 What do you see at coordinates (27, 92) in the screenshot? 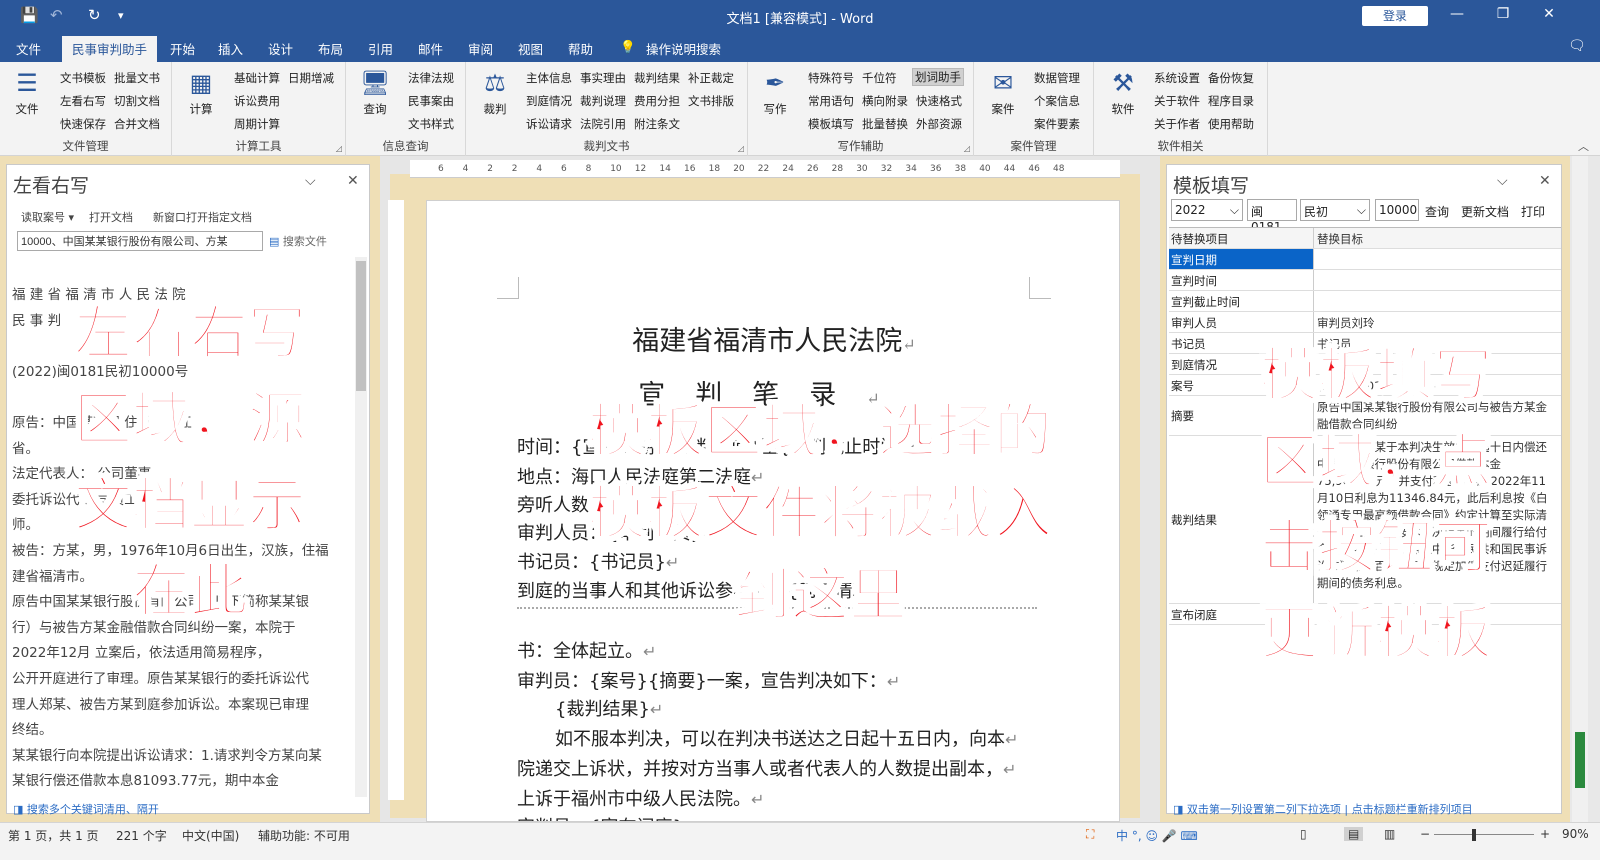
I see `file-button: ☰ 文件` at bounding box center [27, 92].